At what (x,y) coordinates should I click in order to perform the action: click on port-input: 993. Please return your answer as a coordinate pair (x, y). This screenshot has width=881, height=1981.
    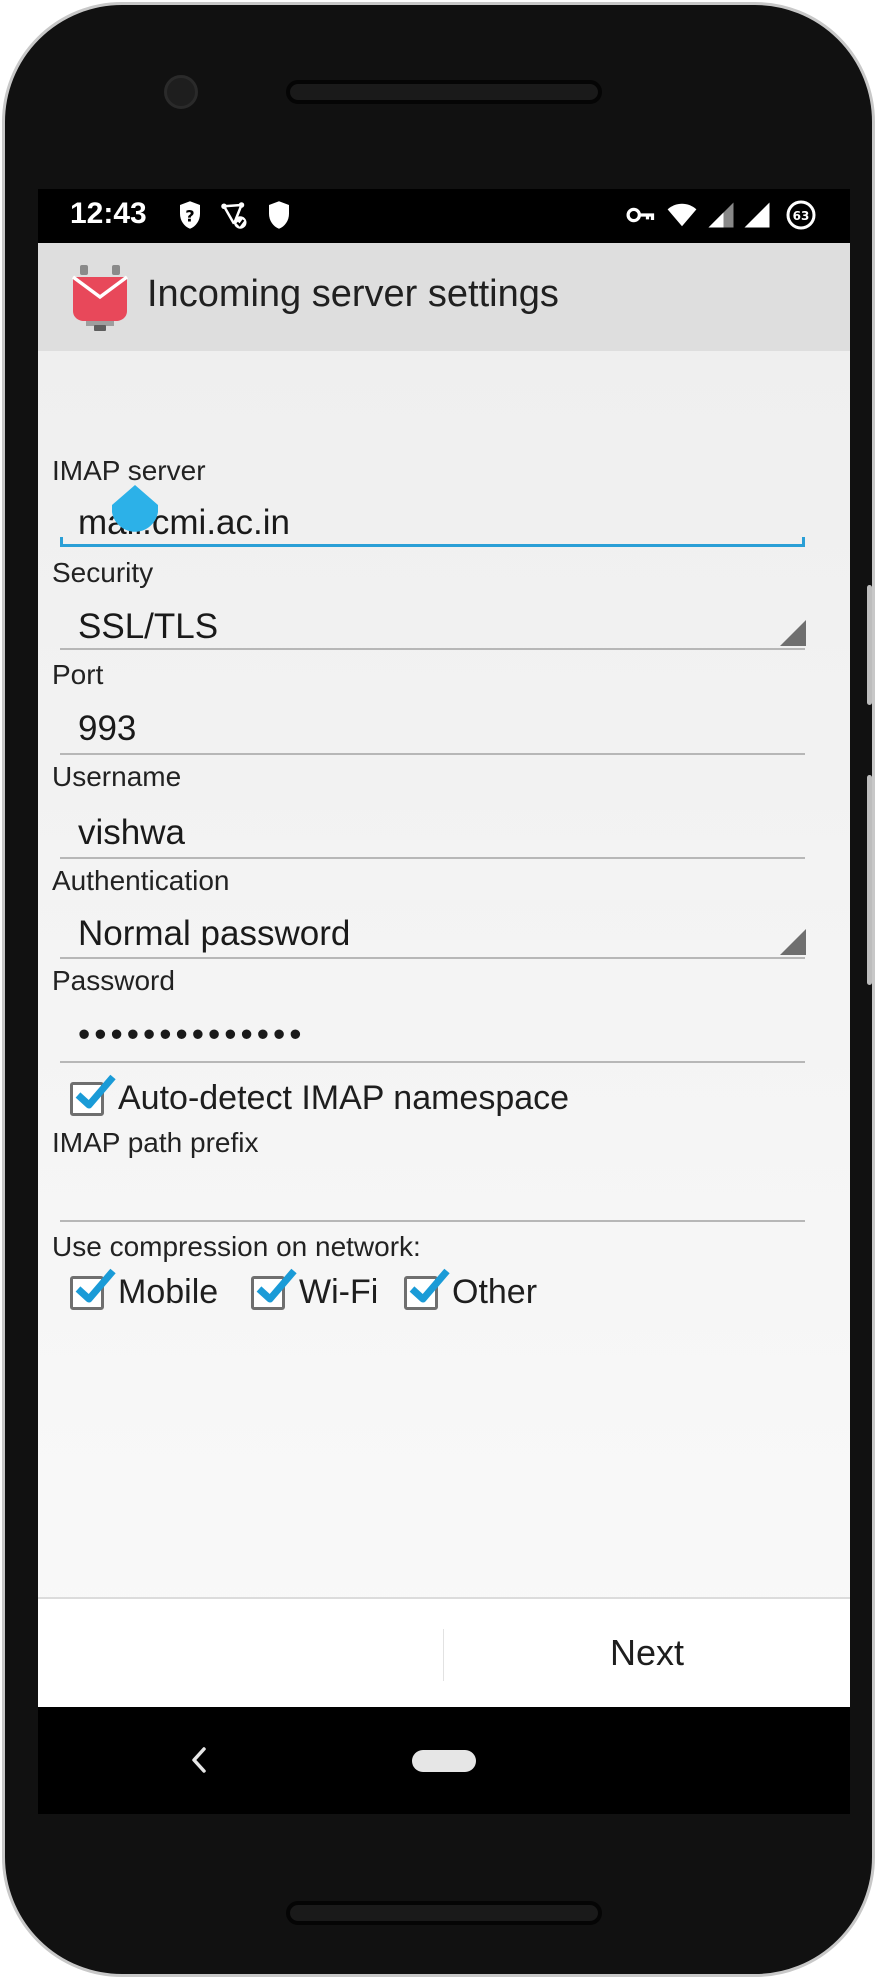
    Looking at the image, I should click on (107, 729).